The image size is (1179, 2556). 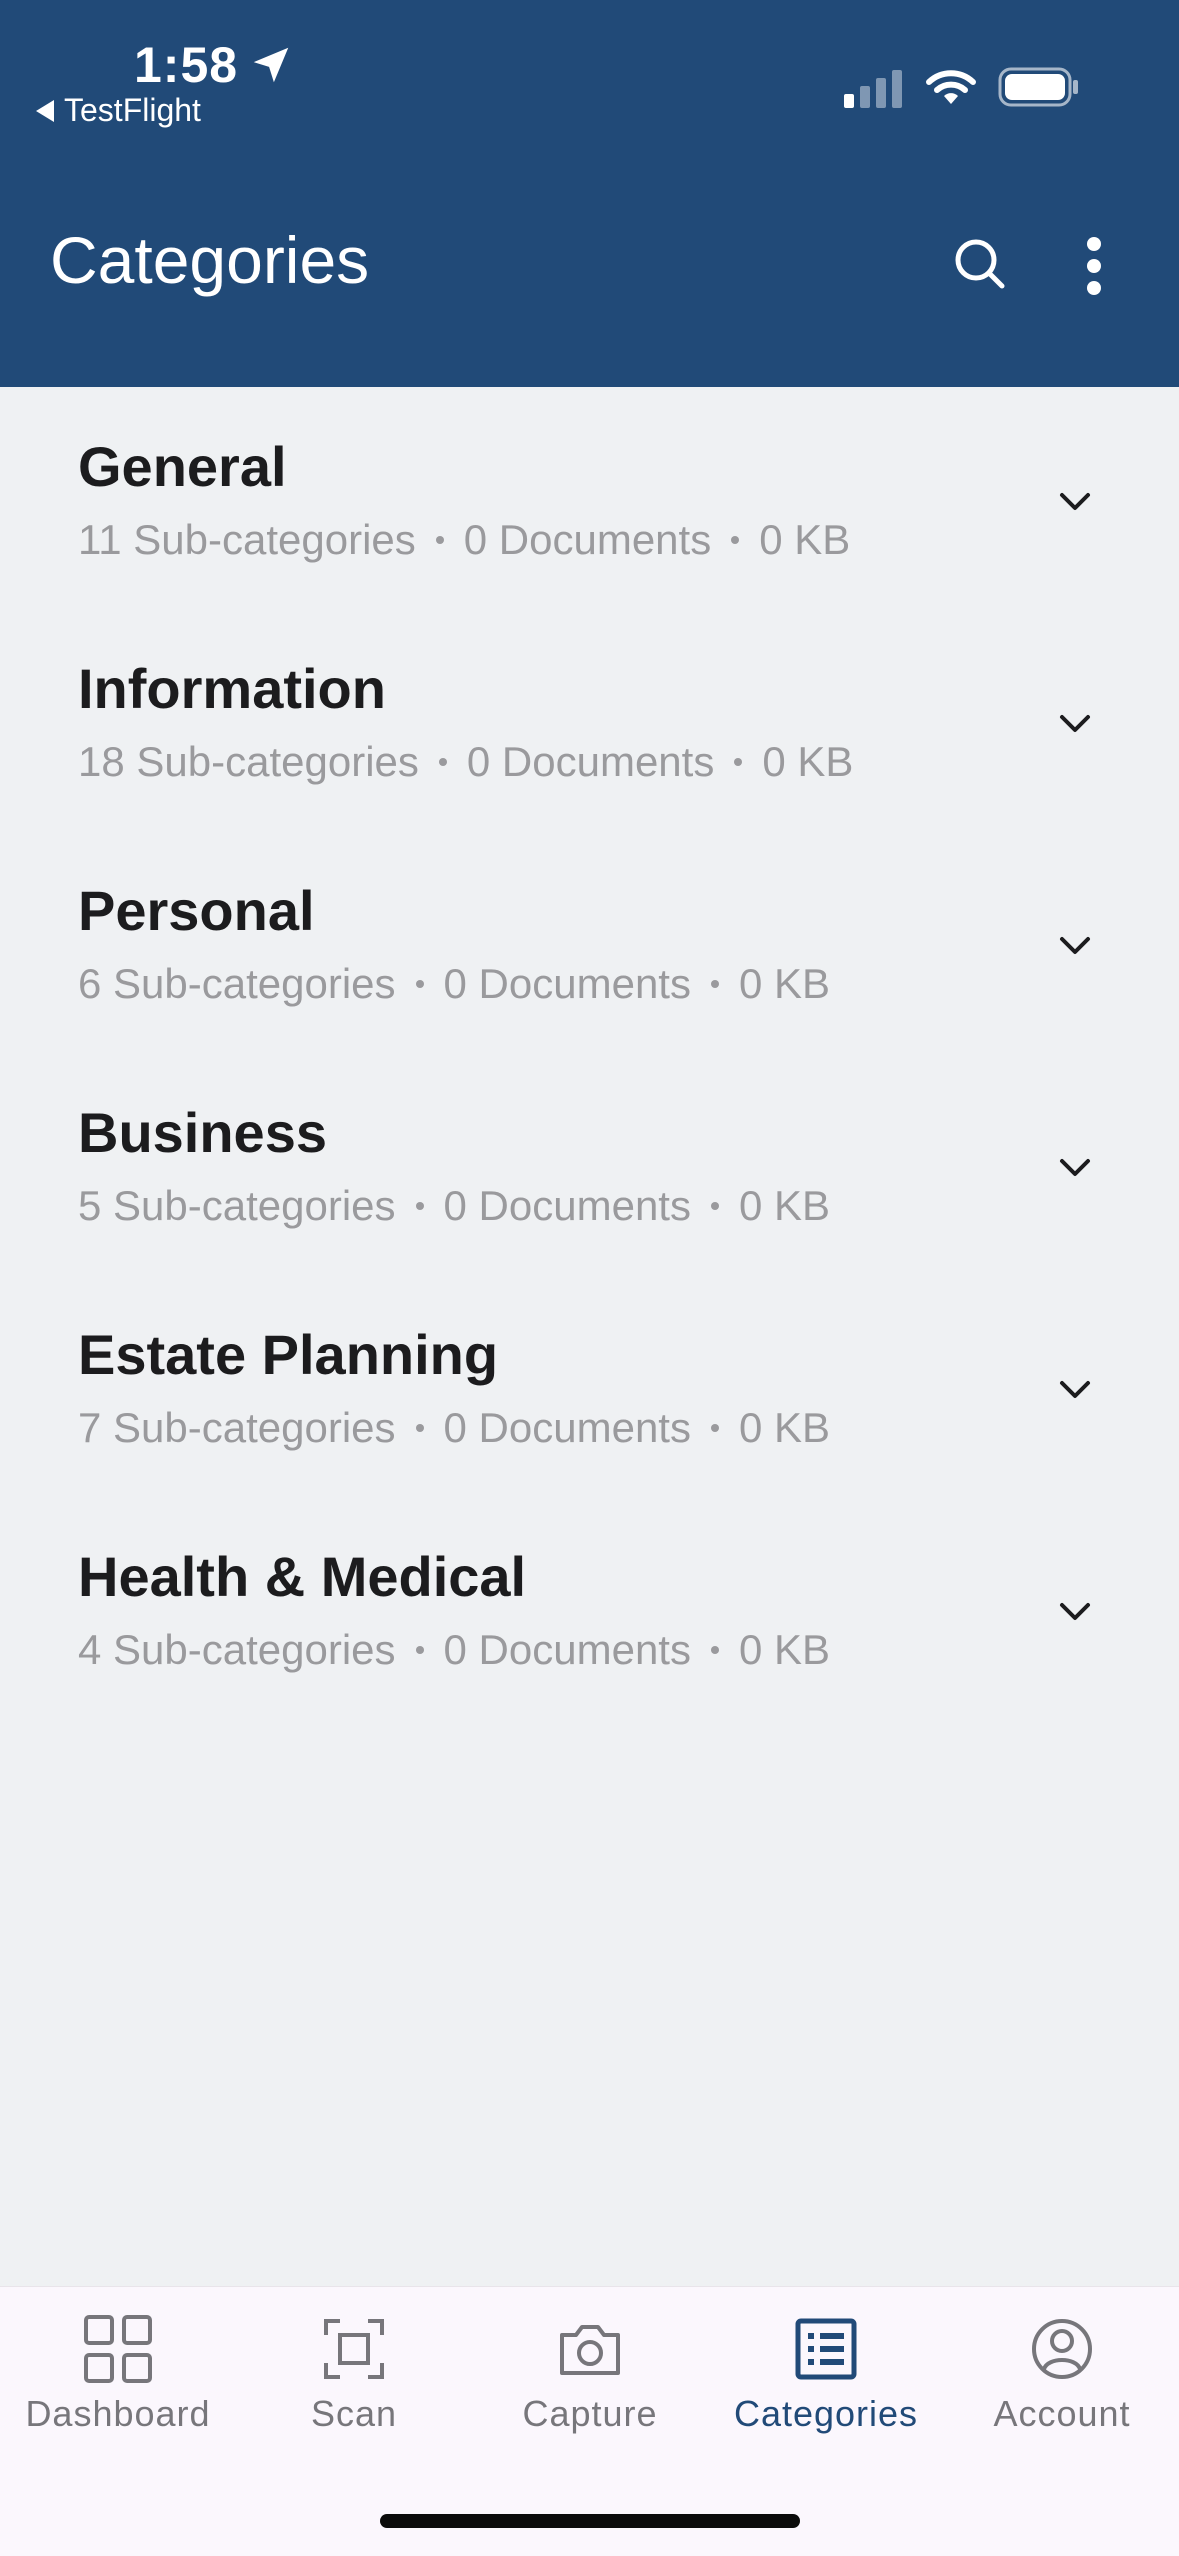 What do you see at coordinates (1061, 2383) in the screenshot?
I see `tab-account: Account` at bounding box center [1061, 2383].